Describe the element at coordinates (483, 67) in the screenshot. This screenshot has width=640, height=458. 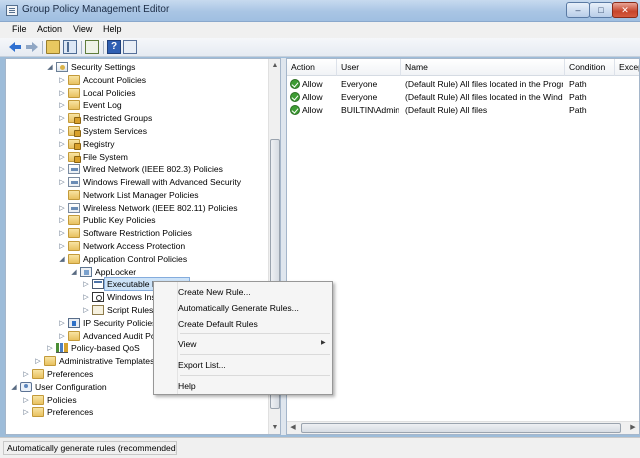
I see `column-header-name: Name` at that location.